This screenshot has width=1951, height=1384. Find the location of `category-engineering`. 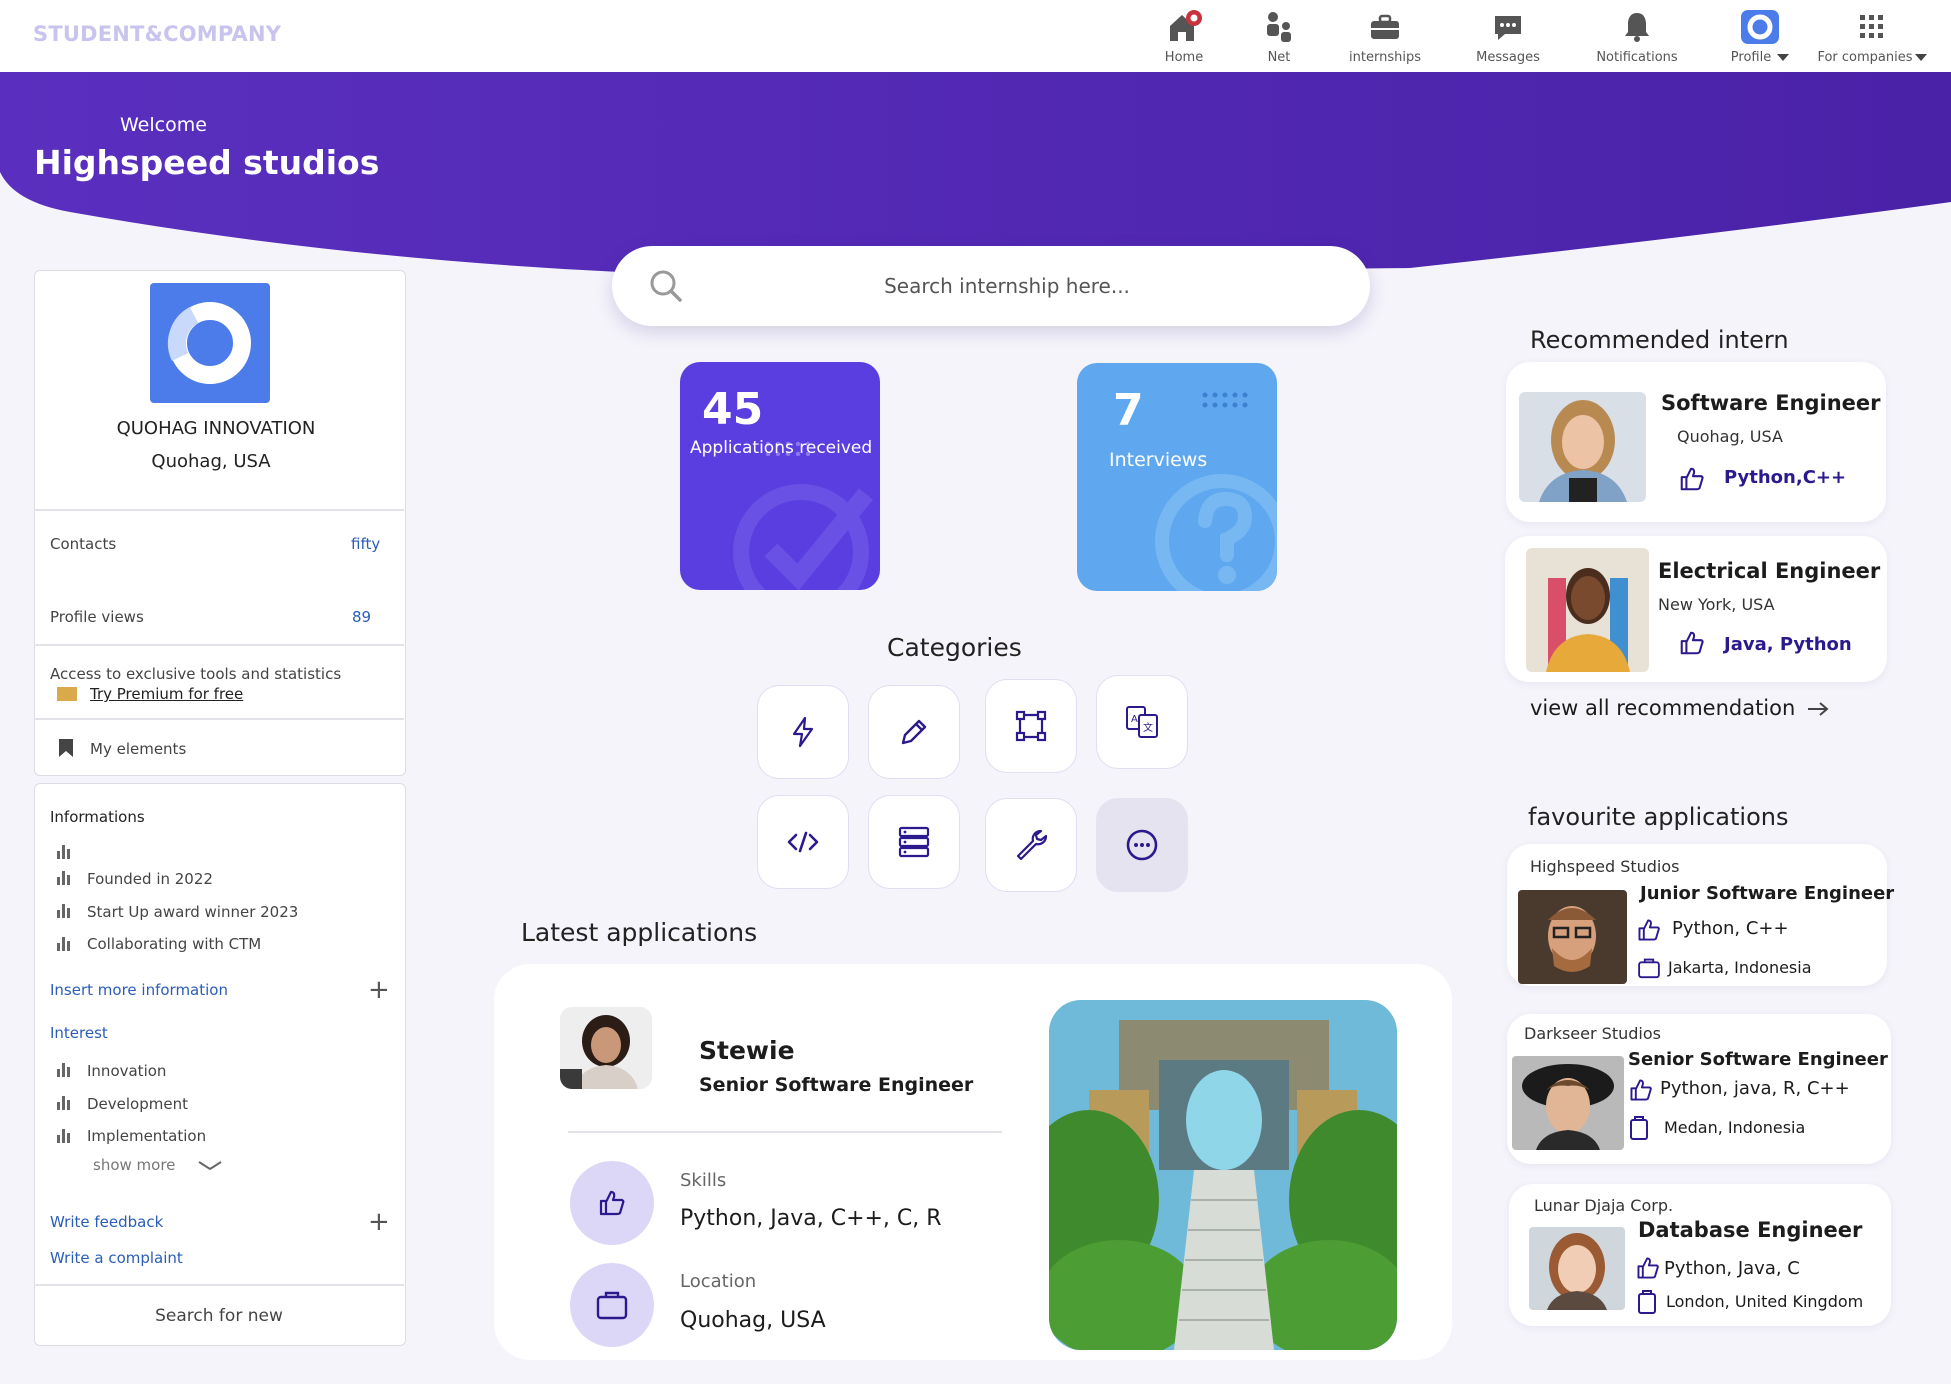

category-engineering is located at coordinates (1031, 845).